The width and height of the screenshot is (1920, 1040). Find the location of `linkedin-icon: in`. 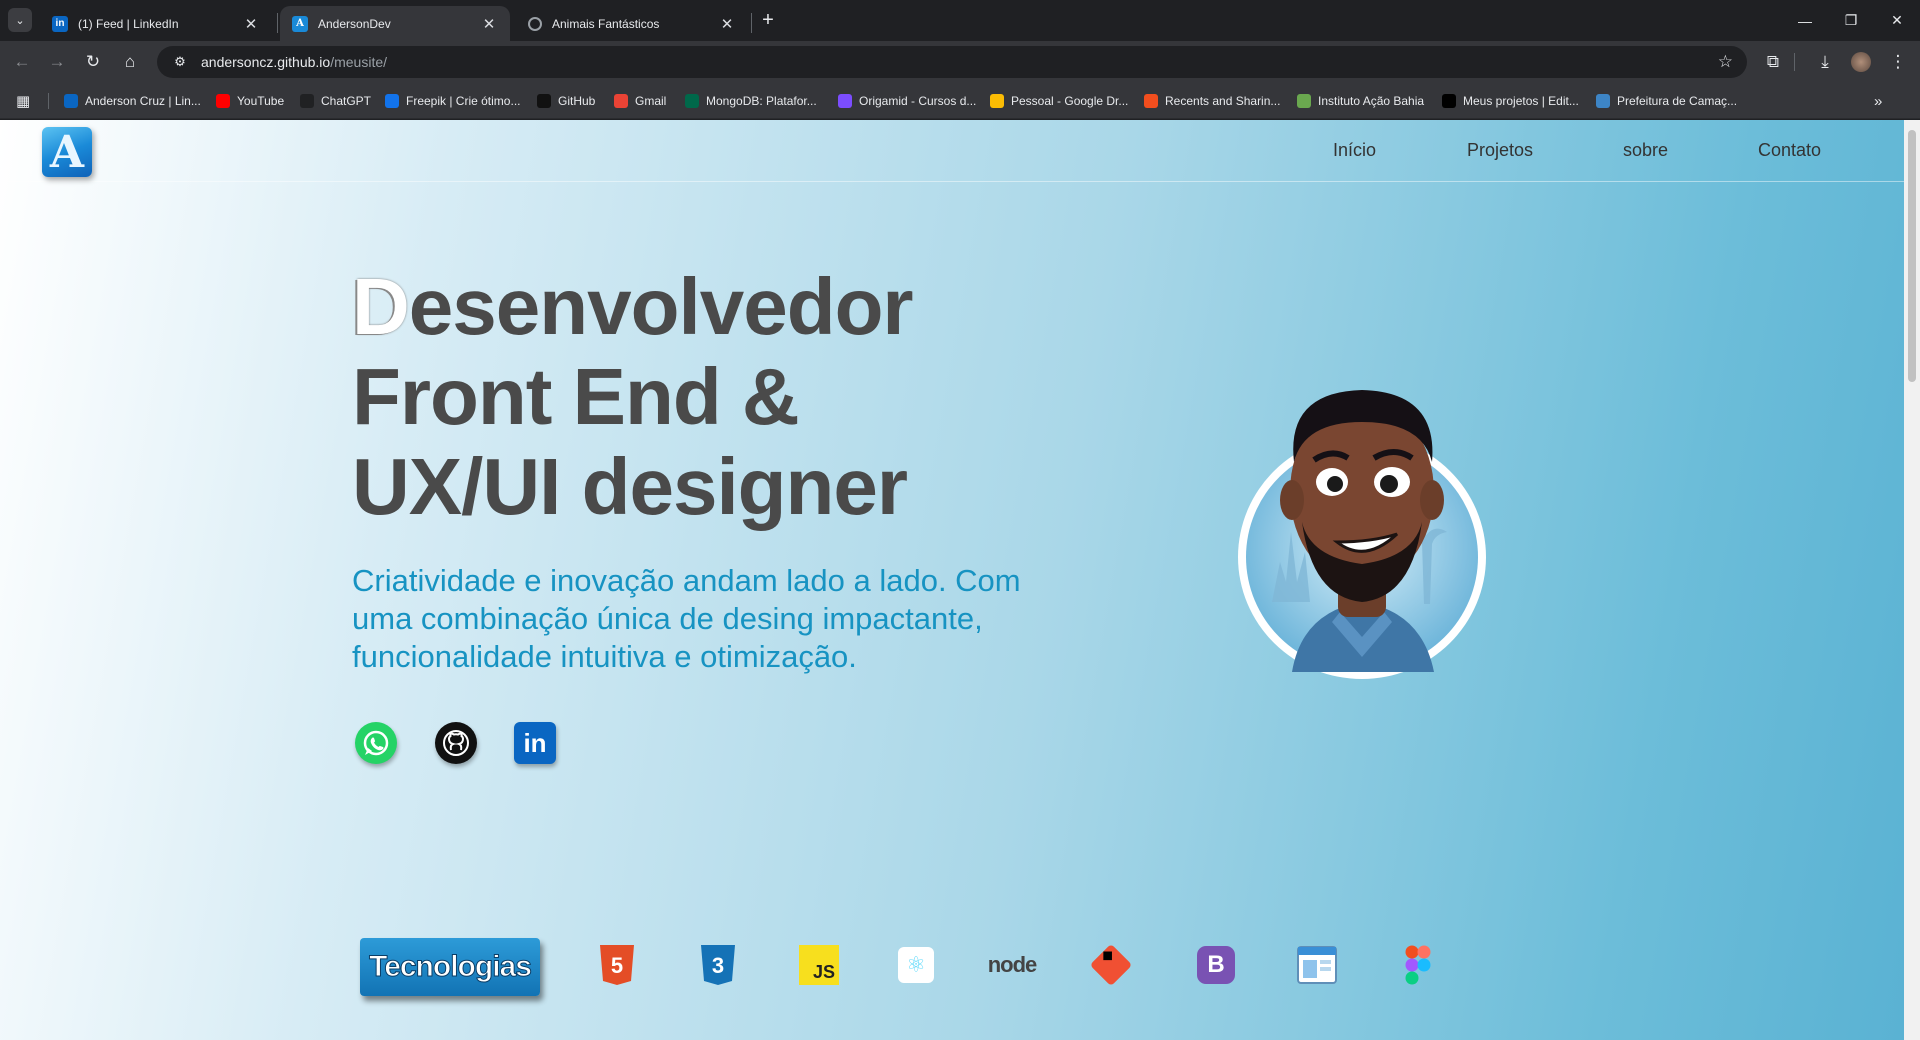

linkedin-icon: in is located at coordinates (535, 742).